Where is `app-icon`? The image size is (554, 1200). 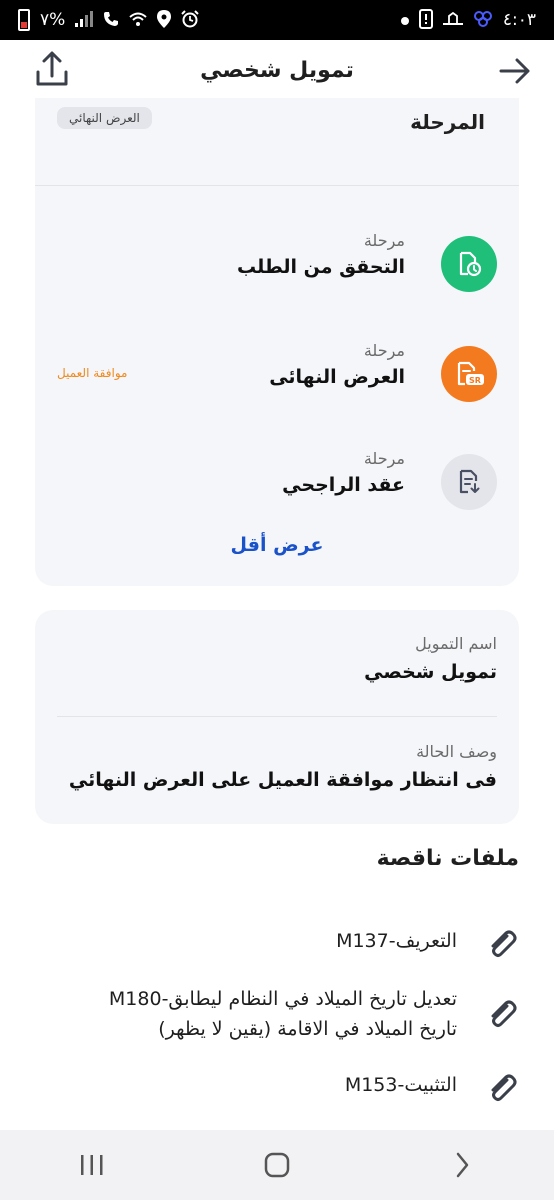 app-icon is located at coordinates (452, 20).